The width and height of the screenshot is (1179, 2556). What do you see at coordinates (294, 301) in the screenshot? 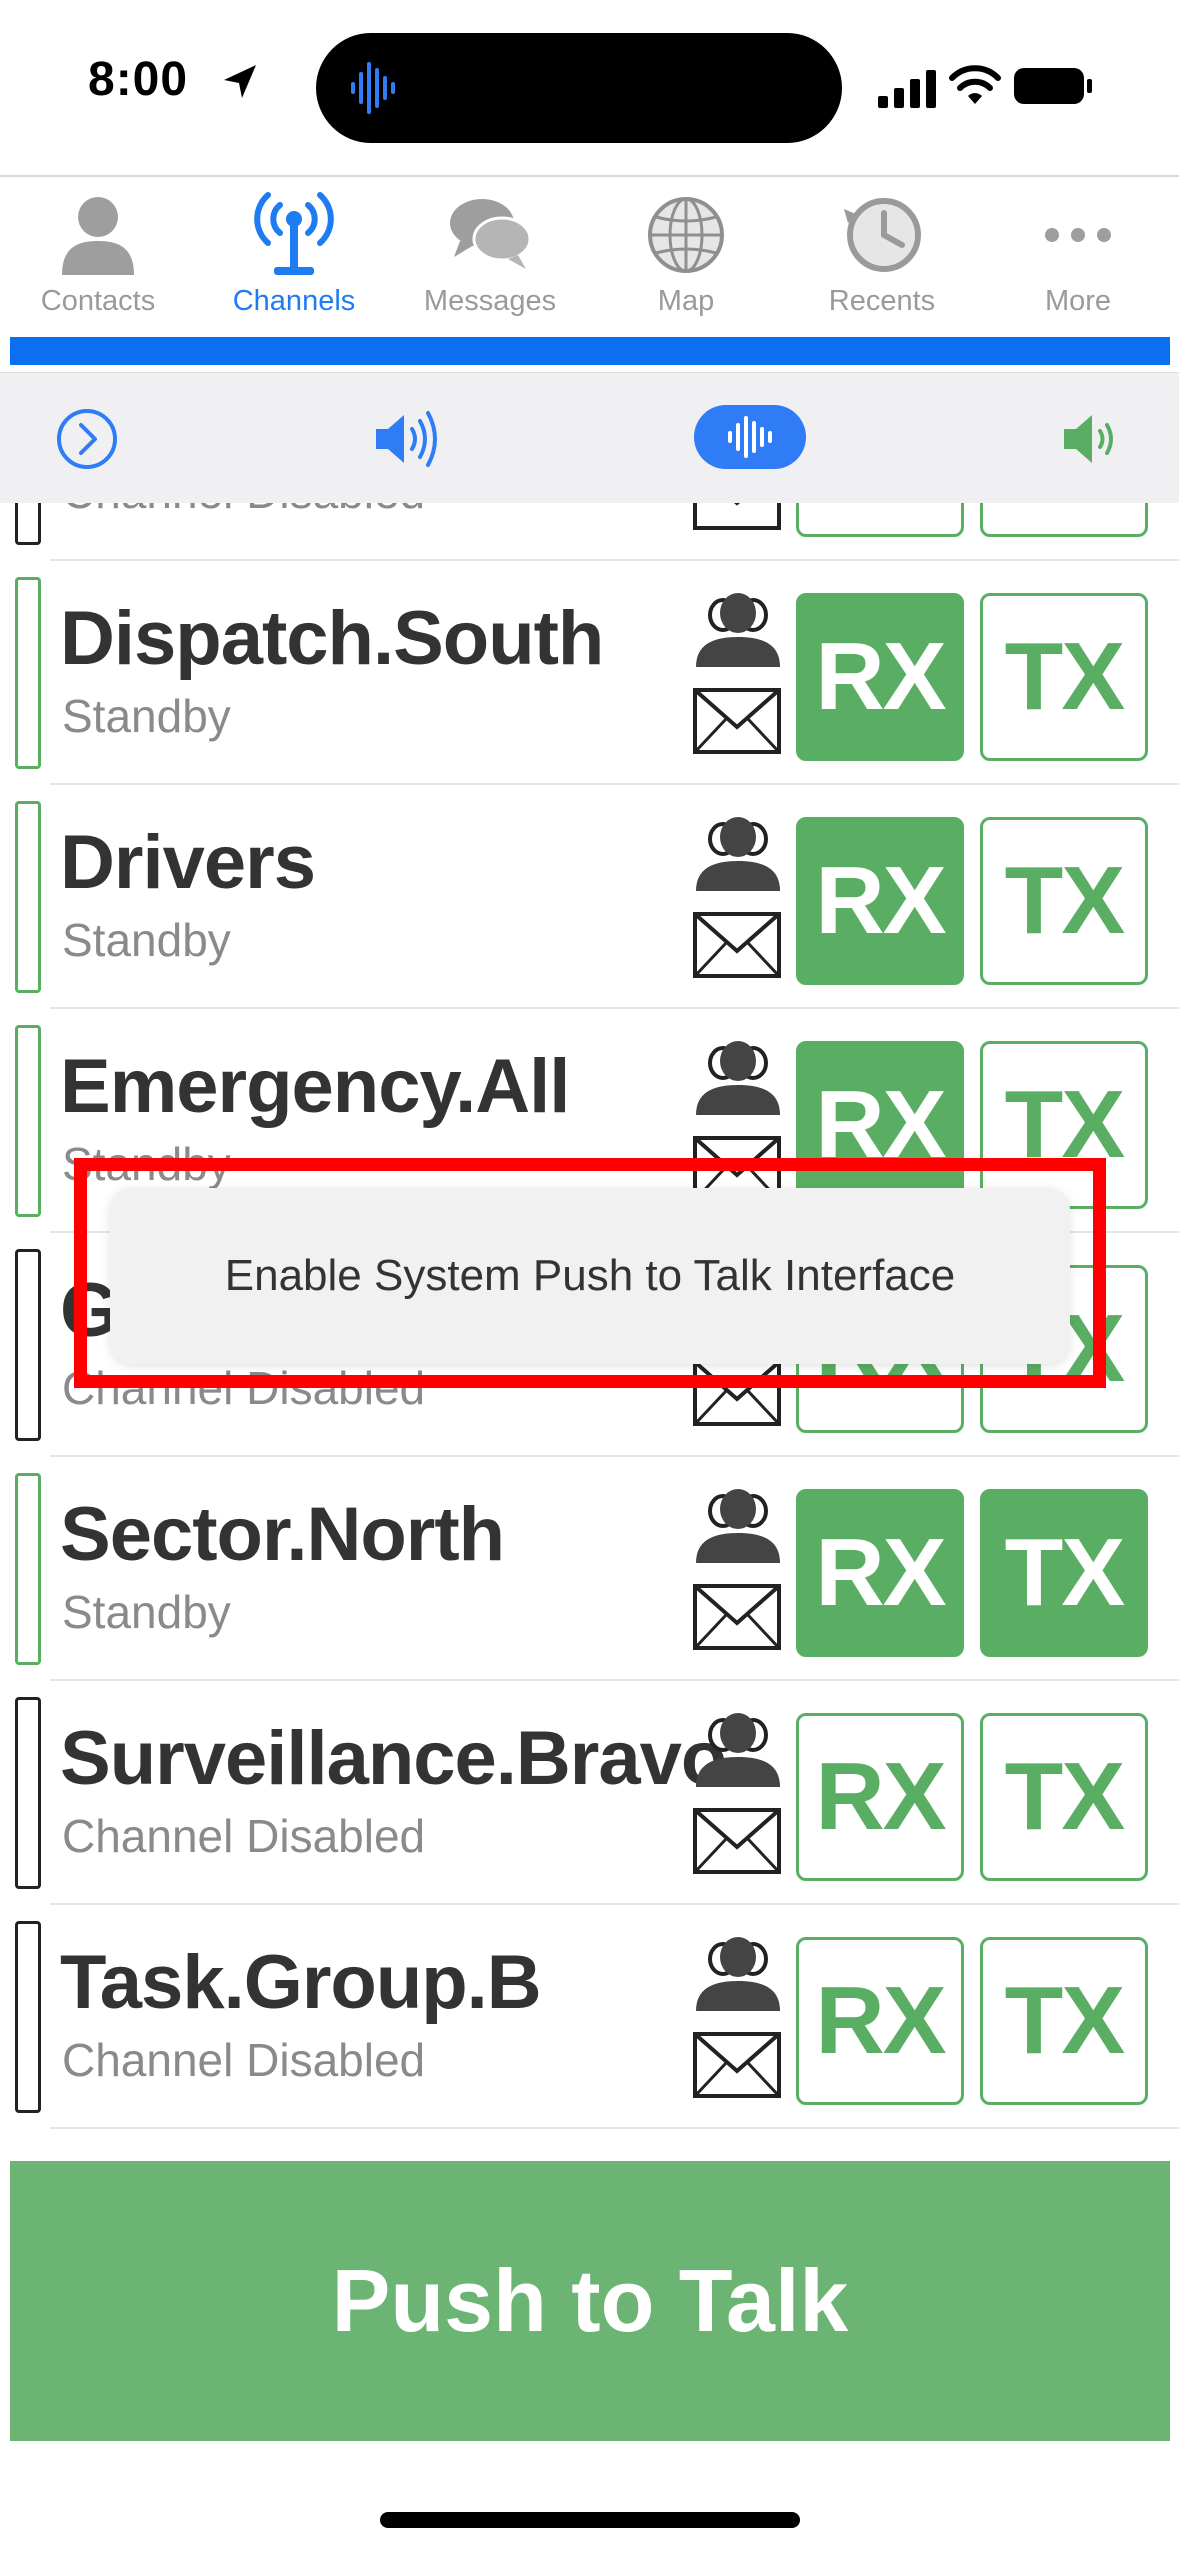
I see `tab-label: Channels` at bounding box center [294, 301].